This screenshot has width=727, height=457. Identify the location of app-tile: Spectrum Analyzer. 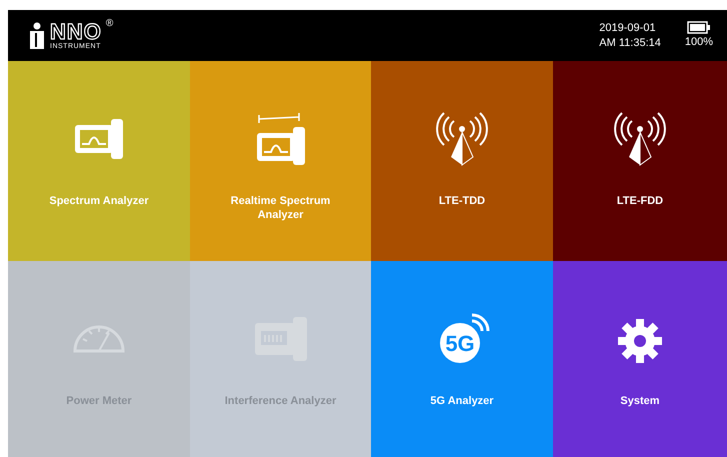
(99, 161).